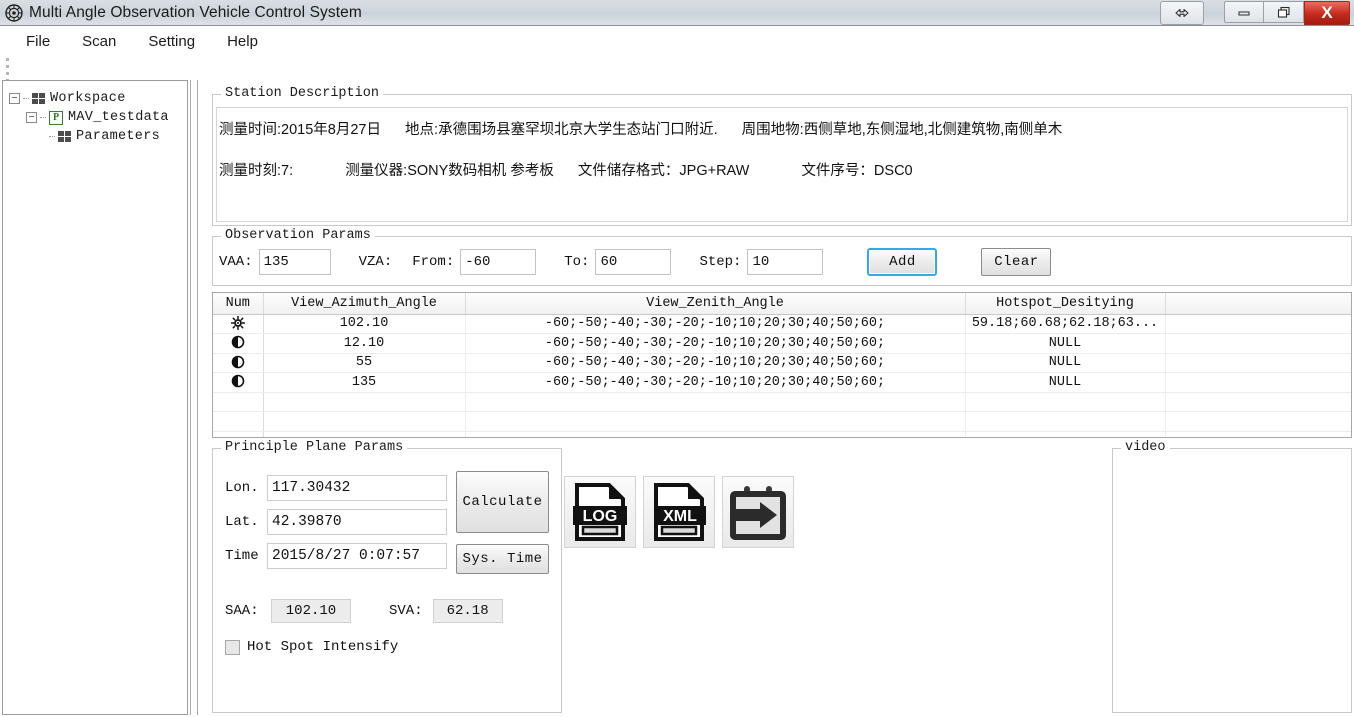 The image size is (1354, 717). Describe the element at coordinates (902, 130) in the screenshot. I see `surroundings-text: 周围地物:西侧草地,东侧湿地,北侧建筑物,南侧单木` at that location.